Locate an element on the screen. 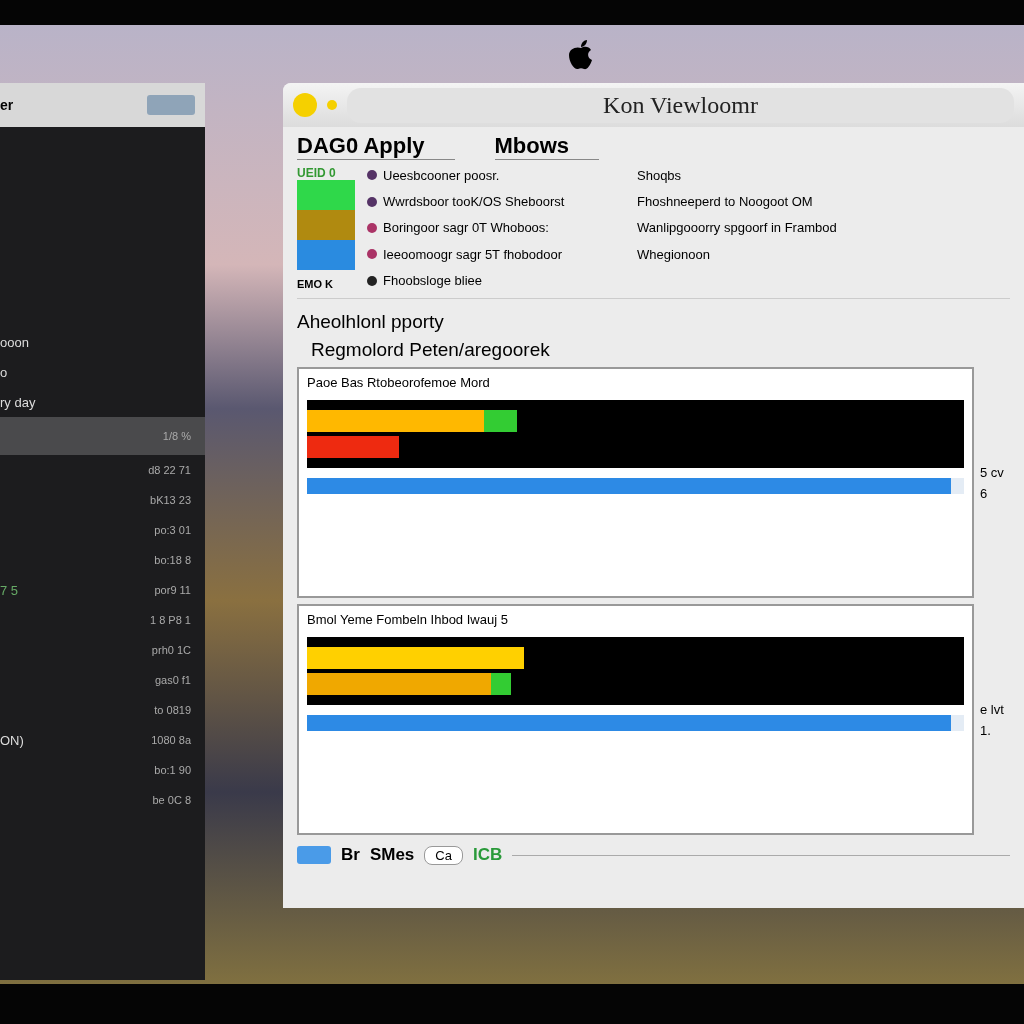 The height and width of the screenshot is (1024, 1024). list-row: gas0 f1 is located at coordinates (102, 680).